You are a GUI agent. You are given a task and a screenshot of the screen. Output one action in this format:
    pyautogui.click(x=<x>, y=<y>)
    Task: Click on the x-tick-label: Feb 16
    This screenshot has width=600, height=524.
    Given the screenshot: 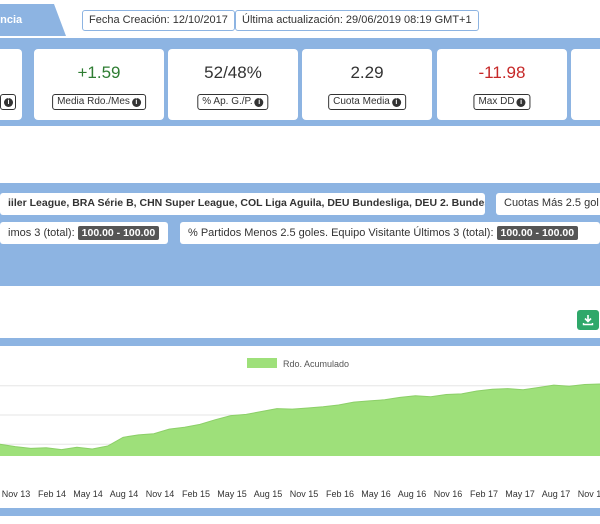 What is the action you would take?
    pyautogui.click(x=340, y=494)
    